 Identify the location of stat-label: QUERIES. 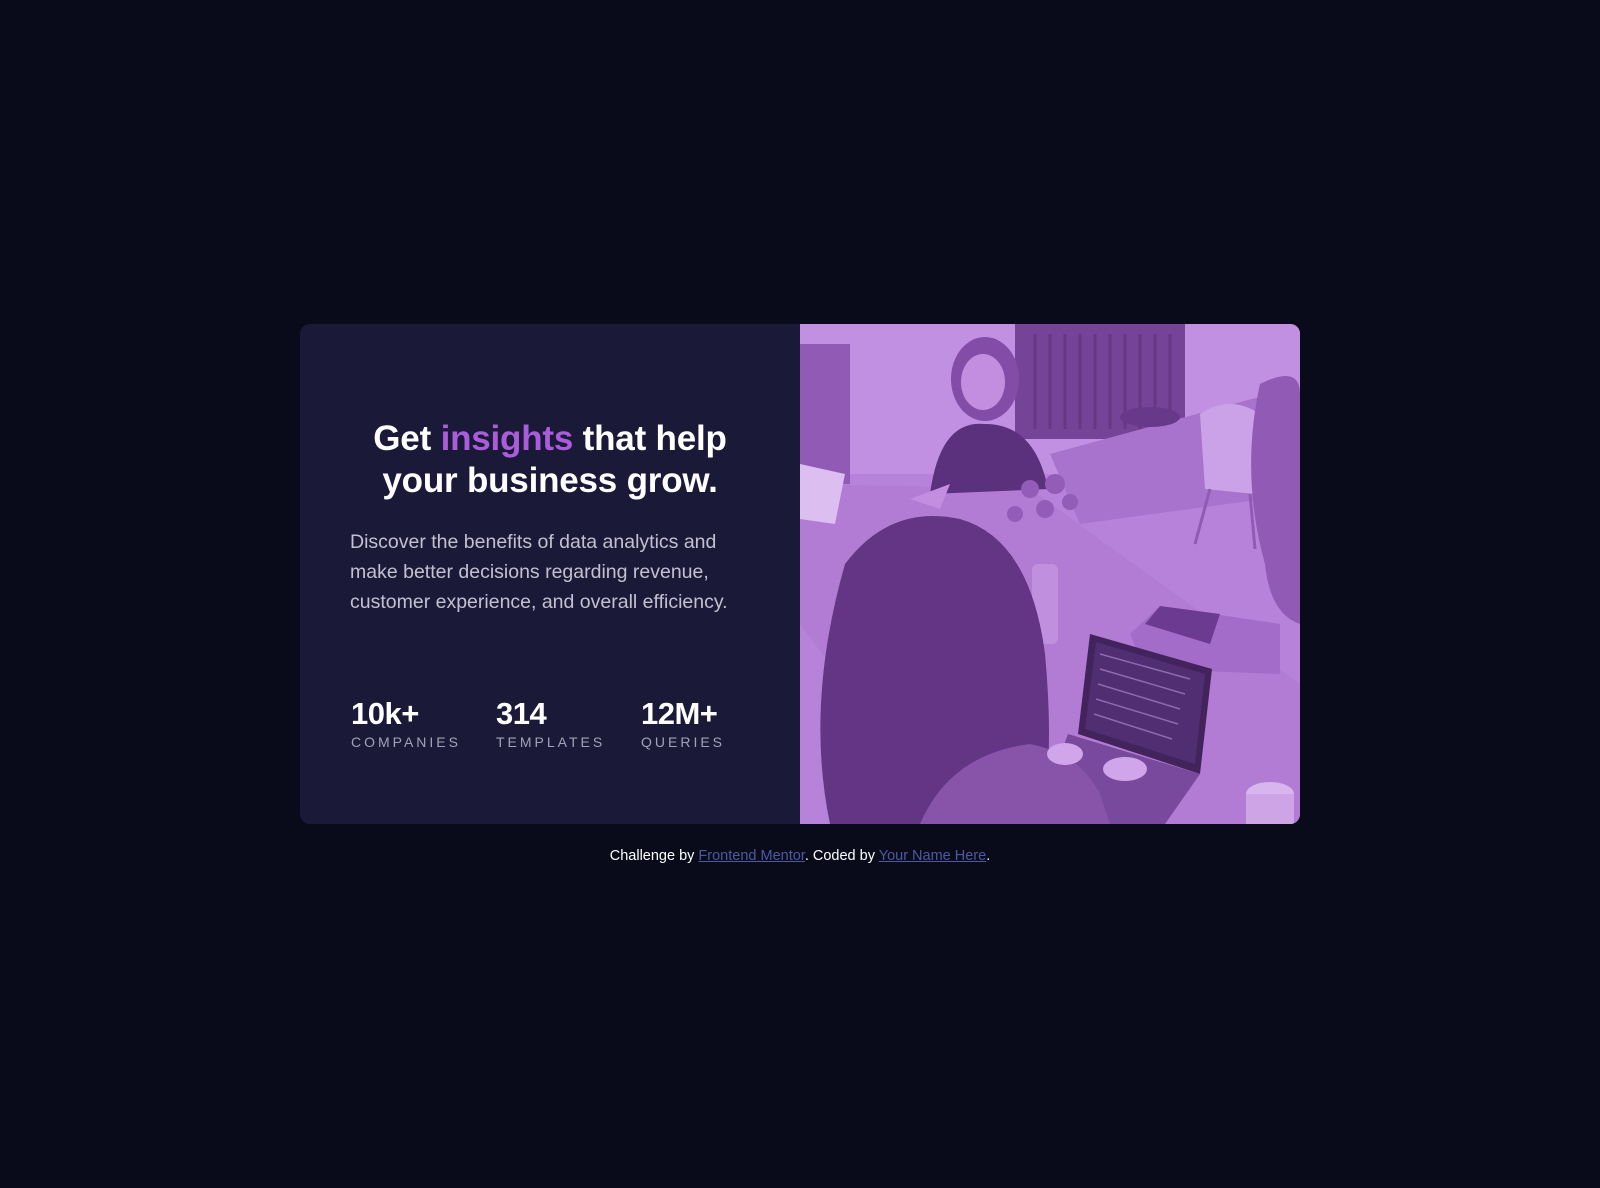
(683, 742).